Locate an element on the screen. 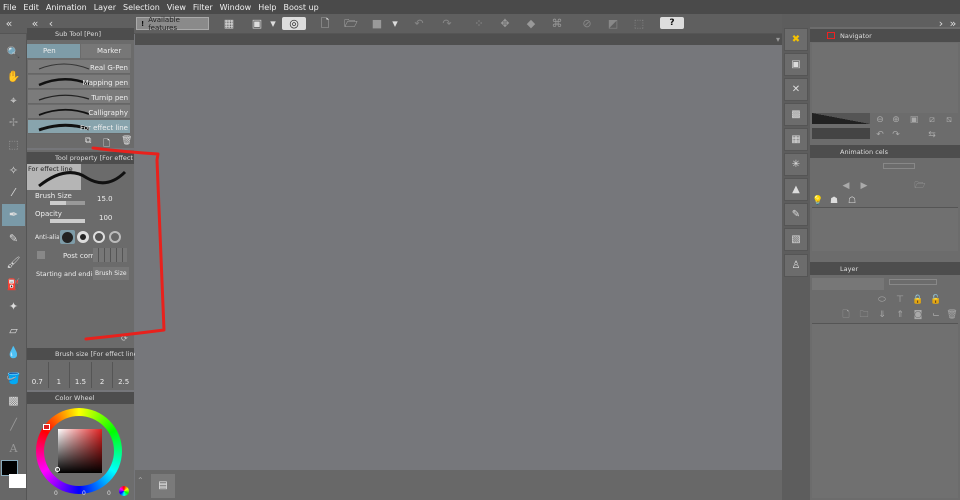  material-x-icon: ✕ is located at coordinates (796, 89).